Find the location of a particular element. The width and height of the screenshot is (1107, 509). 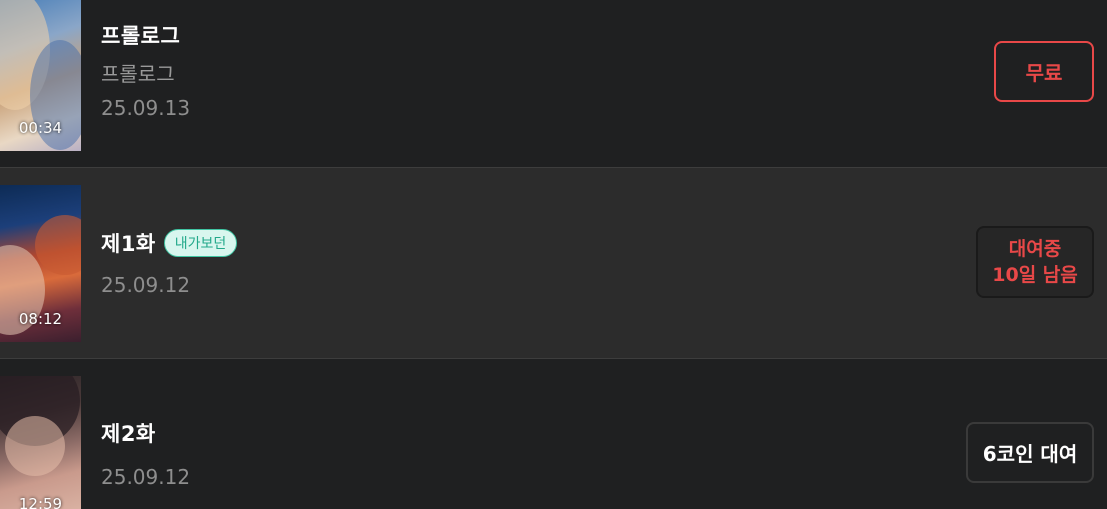

episode-thumbnail: 12:59 is located at coordinates (40, 442).